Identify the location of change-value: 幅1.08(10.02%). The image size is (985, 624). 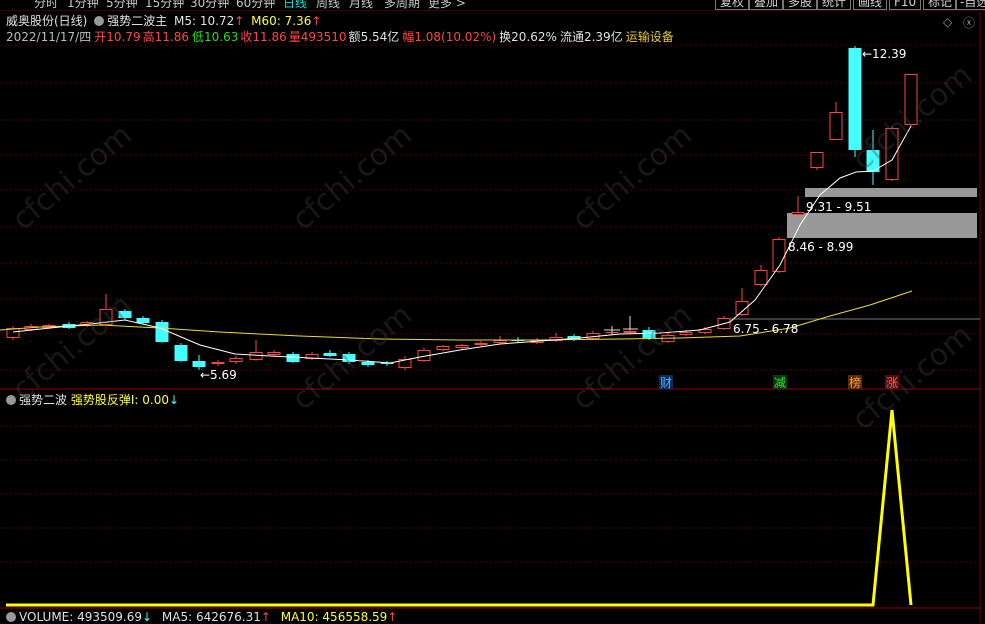
(449, 37).